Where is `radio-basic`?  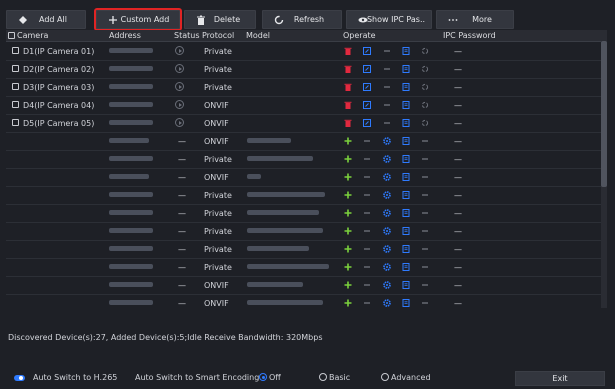 radio-basic is located at coordinates (323, 377).